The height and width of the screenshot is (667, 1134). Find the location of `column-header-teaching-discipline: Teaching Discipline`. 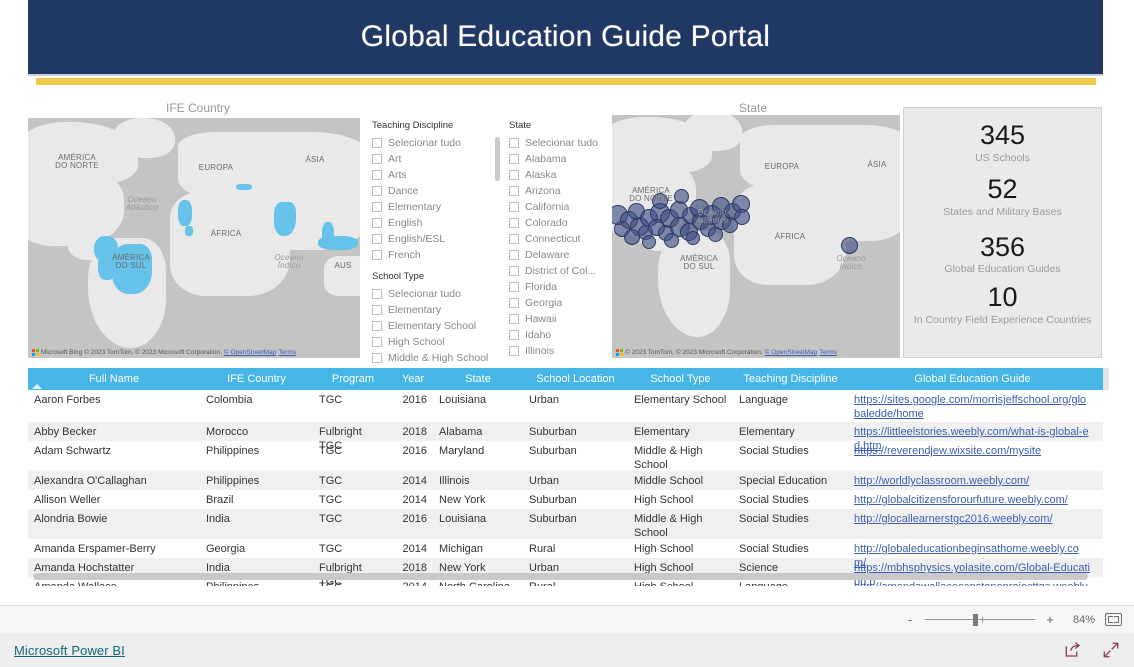

column-header-teaching-discipline: Teaching Discipline is located at coordinates (790, 379).